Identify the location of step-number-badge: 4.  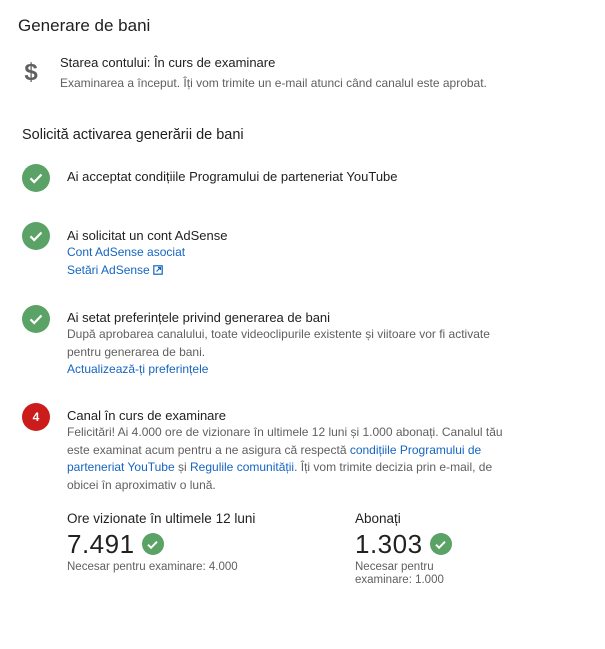
(36, 417).